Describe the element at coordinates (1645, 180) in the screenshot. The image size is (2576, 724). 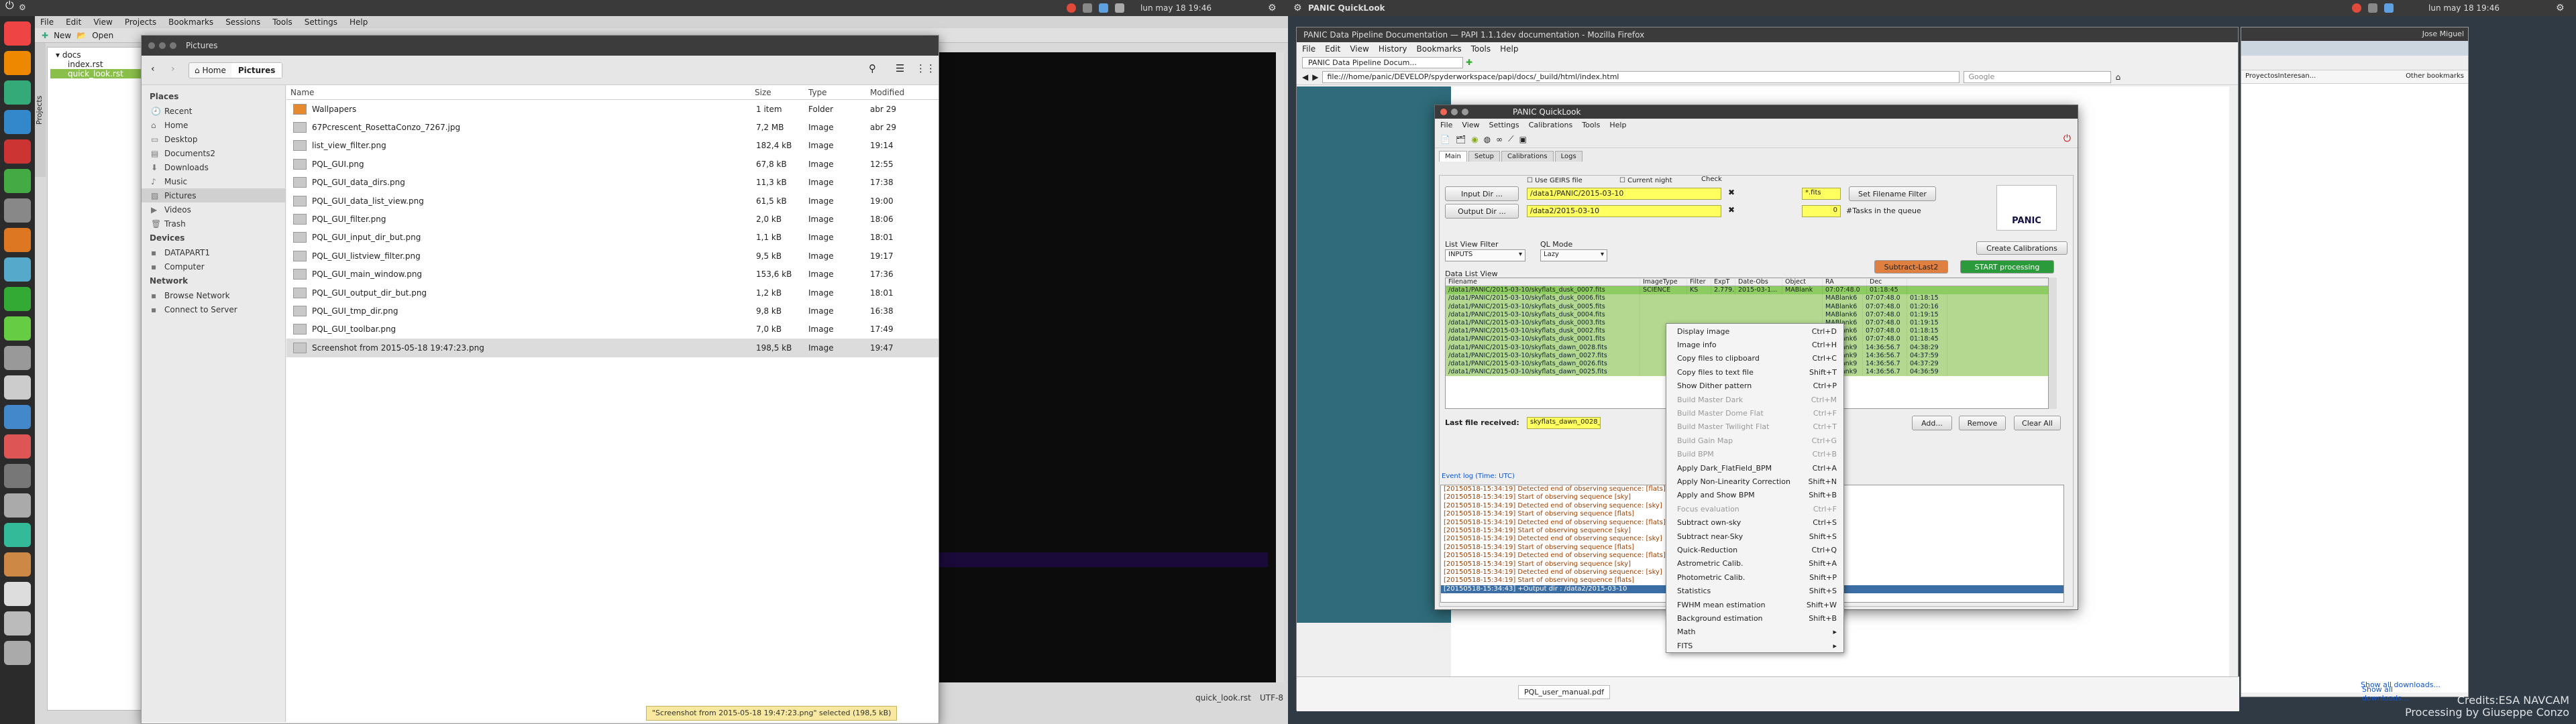
I see `current-night-checkbox: ☐ Current night` at that location.